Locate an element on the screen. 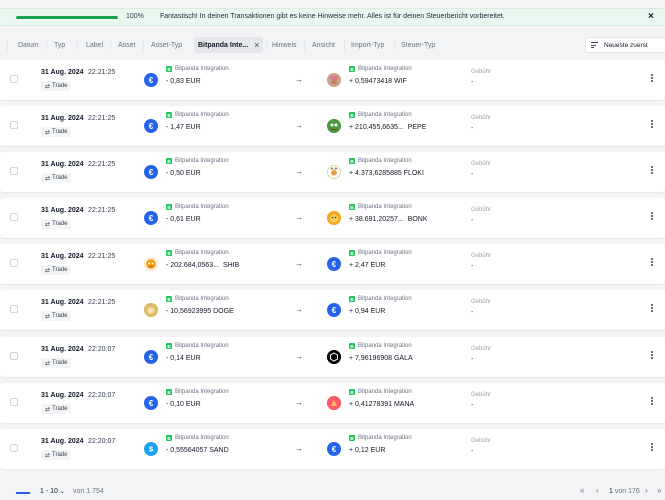  filter-integration-active: Bitpanda Inte... × is located at coordinates (229, 45).